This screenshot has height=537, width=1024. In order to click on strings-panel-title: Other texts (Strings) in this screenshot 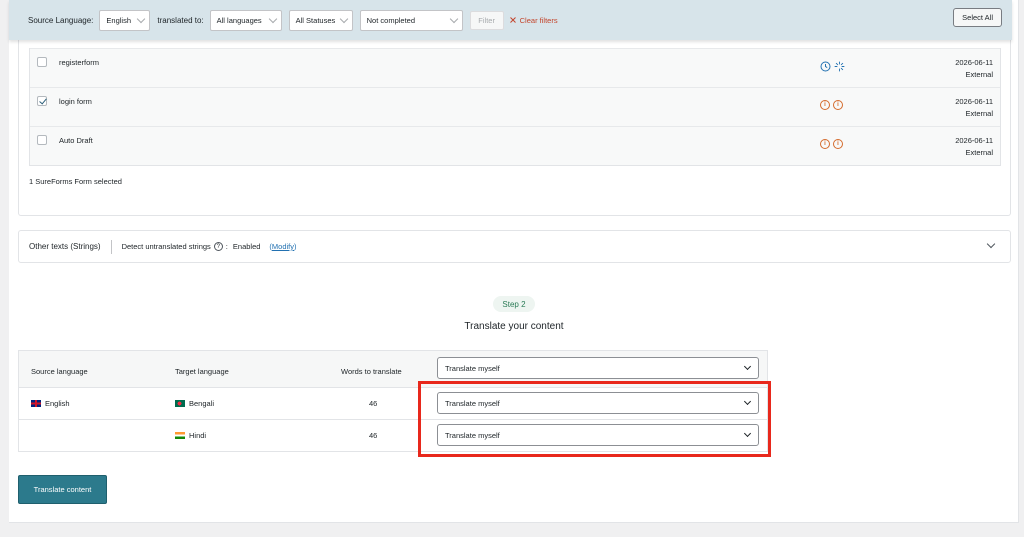, I will do `click(70, 246)`.